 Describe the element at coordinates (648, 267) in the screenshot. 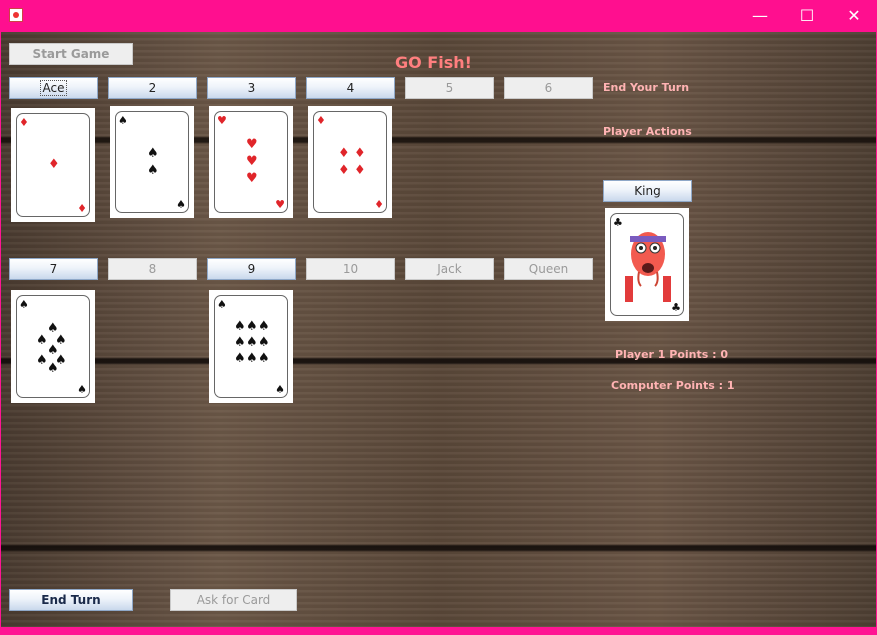

I see `king-character-illustration` at that location.